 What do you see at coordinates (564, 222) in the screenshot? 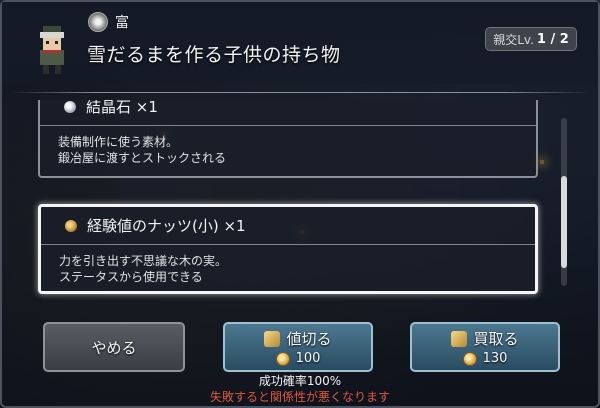
I see `scrollbar-thumb` at bounding box center [564, 222].